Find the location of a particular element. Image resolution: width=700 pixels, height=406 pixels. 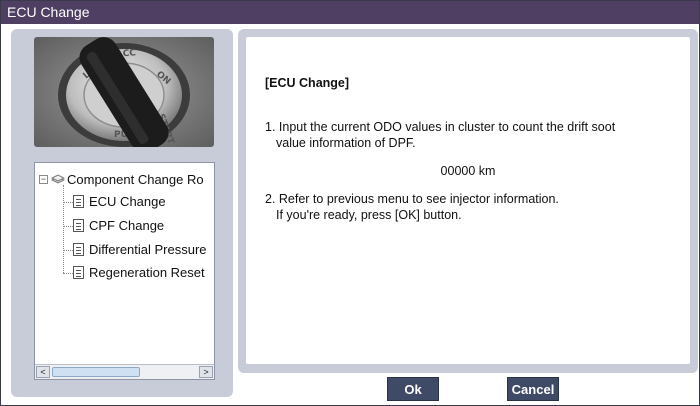

tree-root-label: Component Change Ro is located at coordinates (135, 180).